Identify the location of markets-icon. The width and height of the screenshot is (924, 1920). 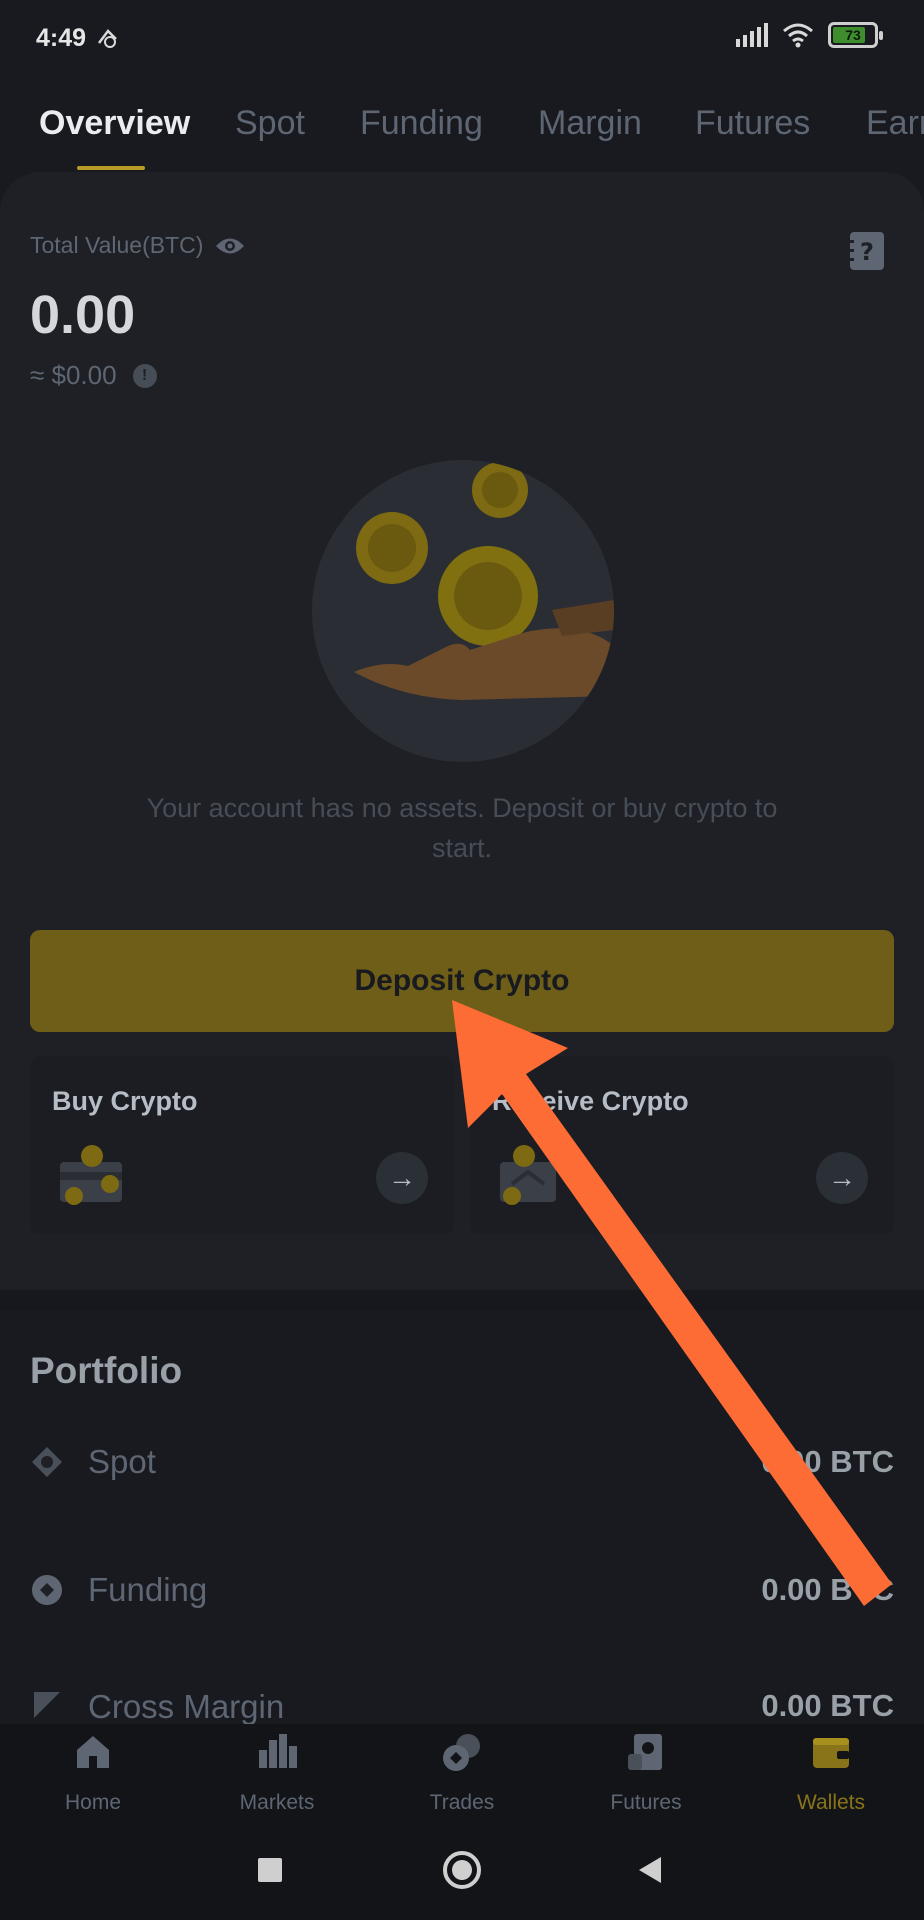
(278, 1751).